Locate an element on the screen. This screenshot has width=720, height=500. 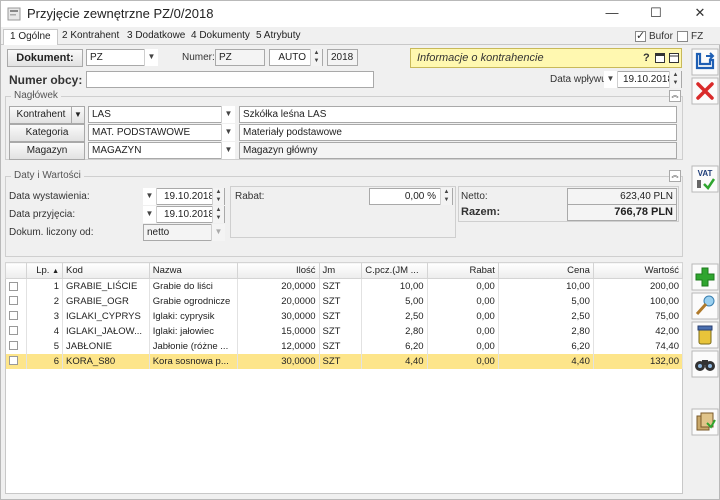
cell-ilosc: 15,0000 is located at coordinates (278, 331).